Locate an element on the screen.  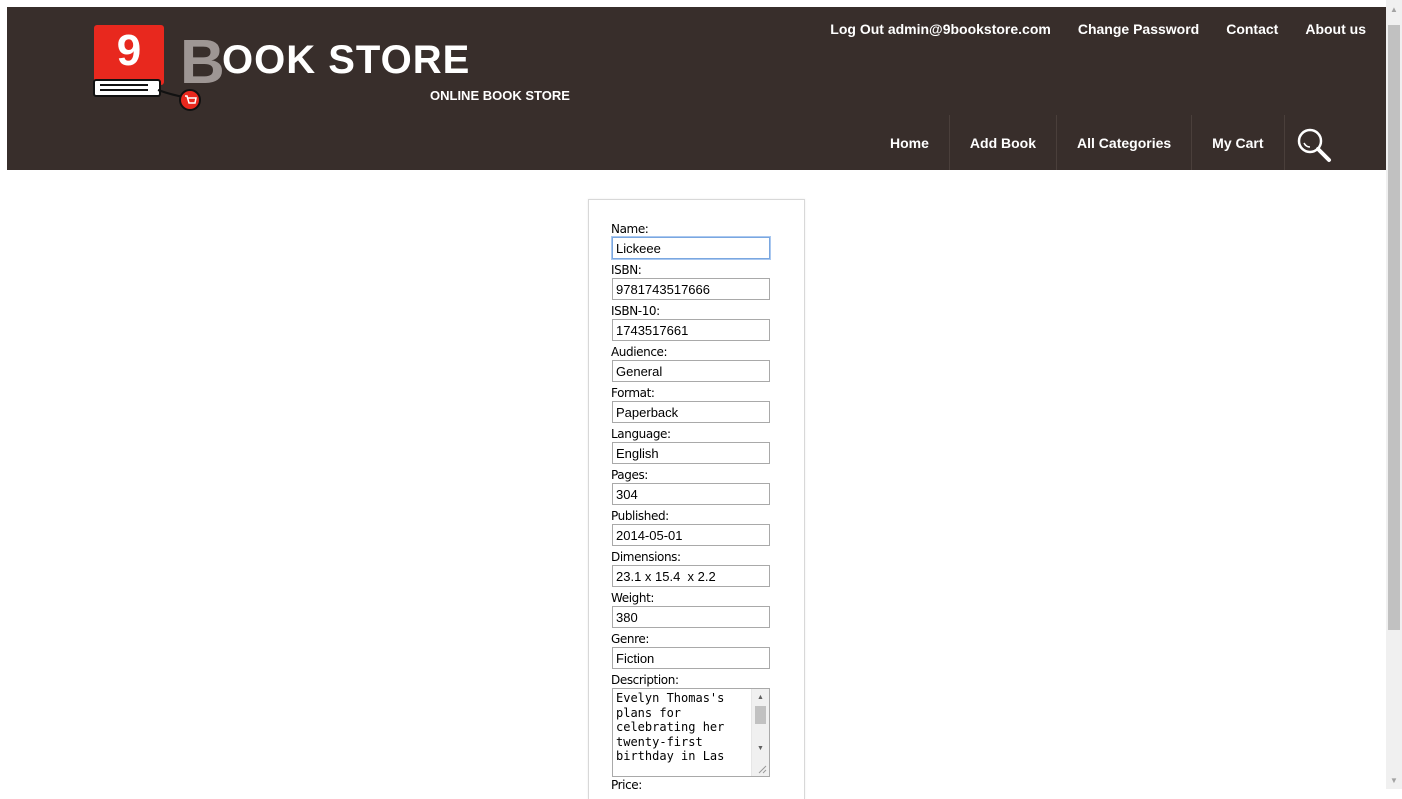
scroll-down-icon: ▼ is located at coordinates (760, 749).